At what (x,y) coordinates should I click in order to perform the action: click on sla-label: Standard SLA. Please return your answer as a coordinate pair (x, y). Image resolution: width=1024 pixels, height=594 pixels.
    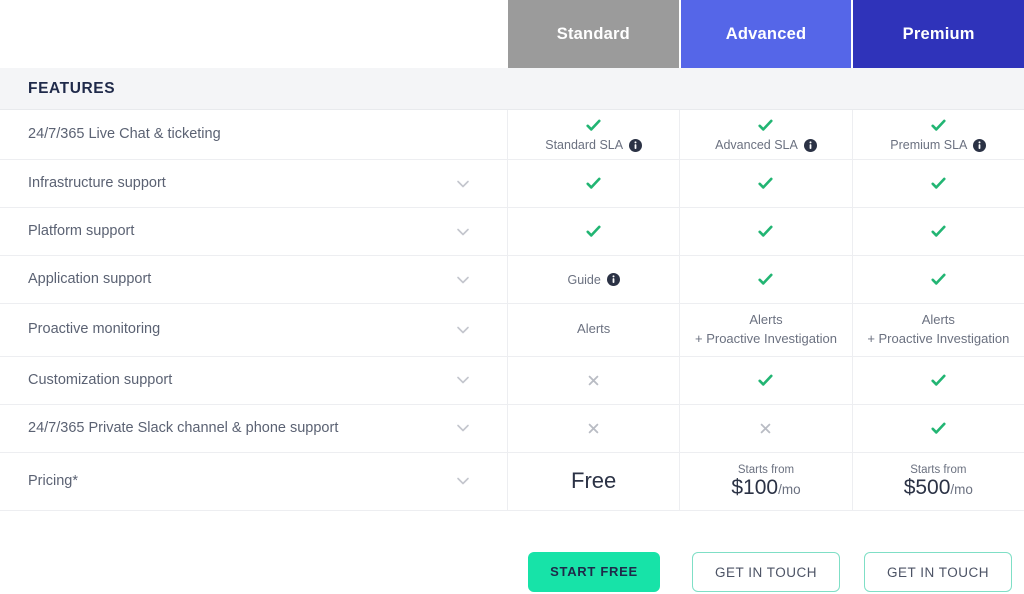
    Looking at the image, I should click on (584, 145).